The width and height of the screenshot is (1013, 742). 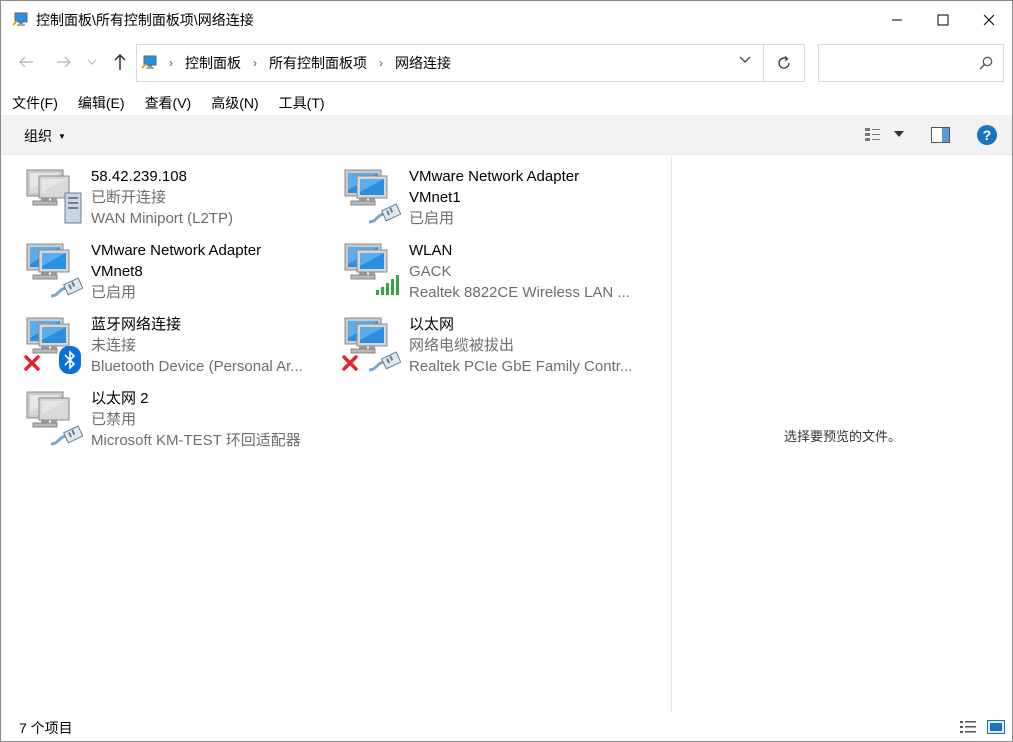 What do you see at coordinates (206, 419) in the screenshot?
I see `connection-text: 以太网 2 已禁用 Microsoft KM-TEST 环回适配器` at bounding box center [206, 419].